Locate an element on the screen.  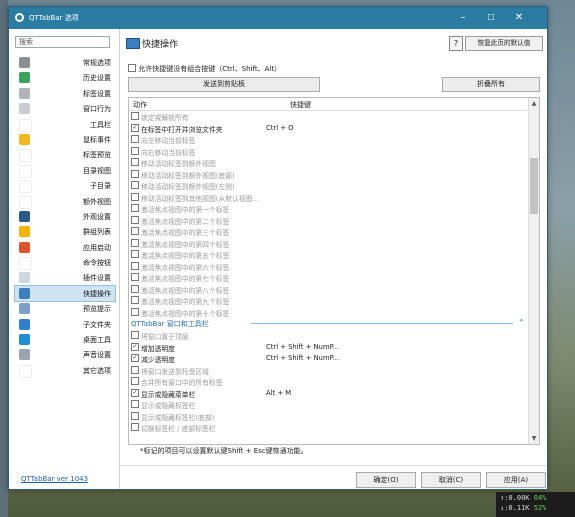
scroll-thumb is located at coordinates (534, 186).